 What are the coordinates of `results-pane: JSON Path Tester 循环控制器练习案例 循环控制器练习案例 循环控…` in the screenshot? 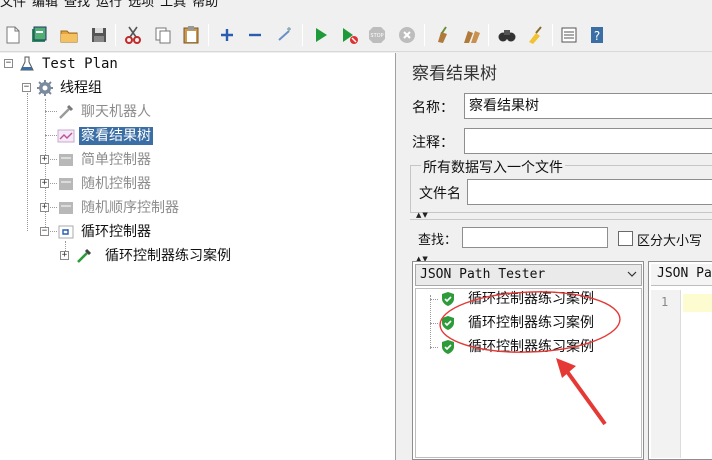 It's located at (528, 360).